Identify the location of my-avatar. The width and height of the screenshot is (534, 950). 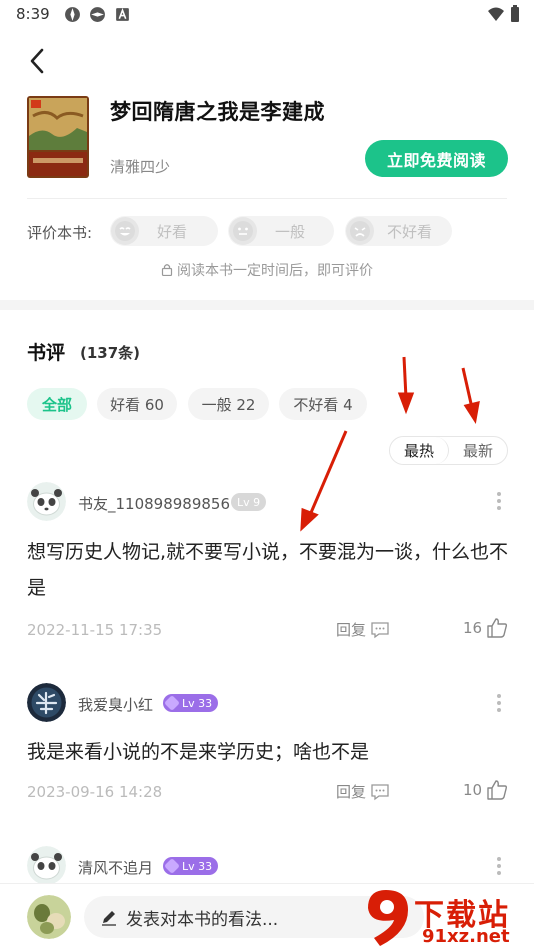
(49, 917).